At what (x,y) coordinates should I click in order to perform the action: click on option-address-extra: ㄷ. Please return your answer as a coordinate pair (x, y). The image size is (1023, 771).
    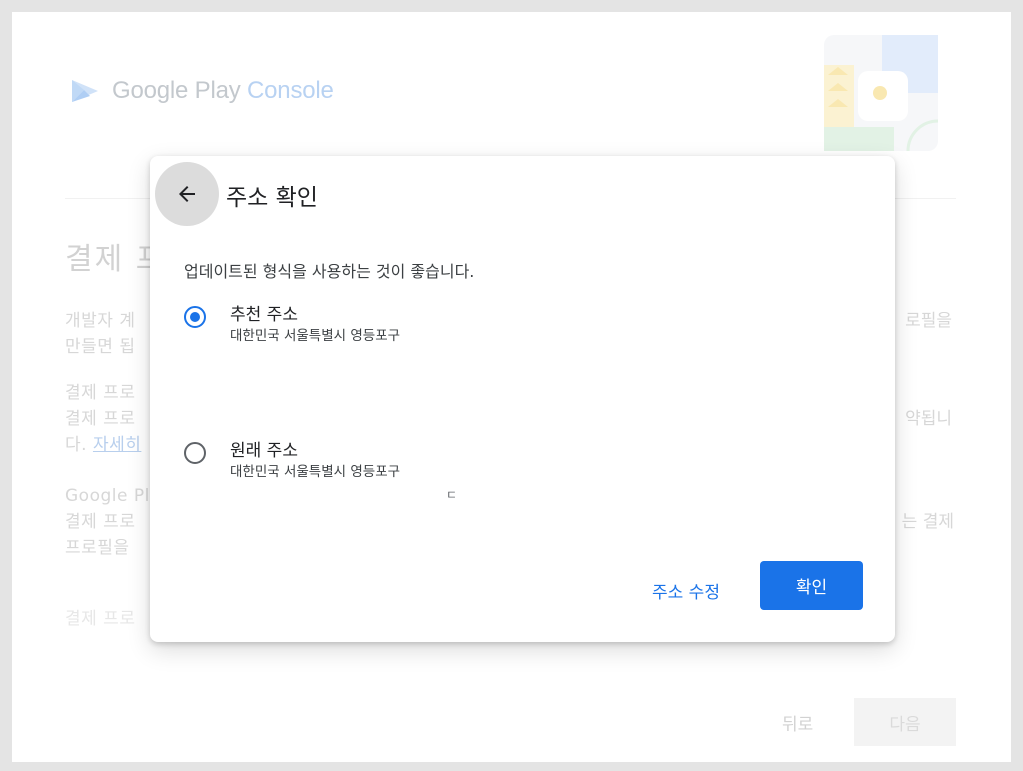
    Looking at the image, I should click on (452, 495).